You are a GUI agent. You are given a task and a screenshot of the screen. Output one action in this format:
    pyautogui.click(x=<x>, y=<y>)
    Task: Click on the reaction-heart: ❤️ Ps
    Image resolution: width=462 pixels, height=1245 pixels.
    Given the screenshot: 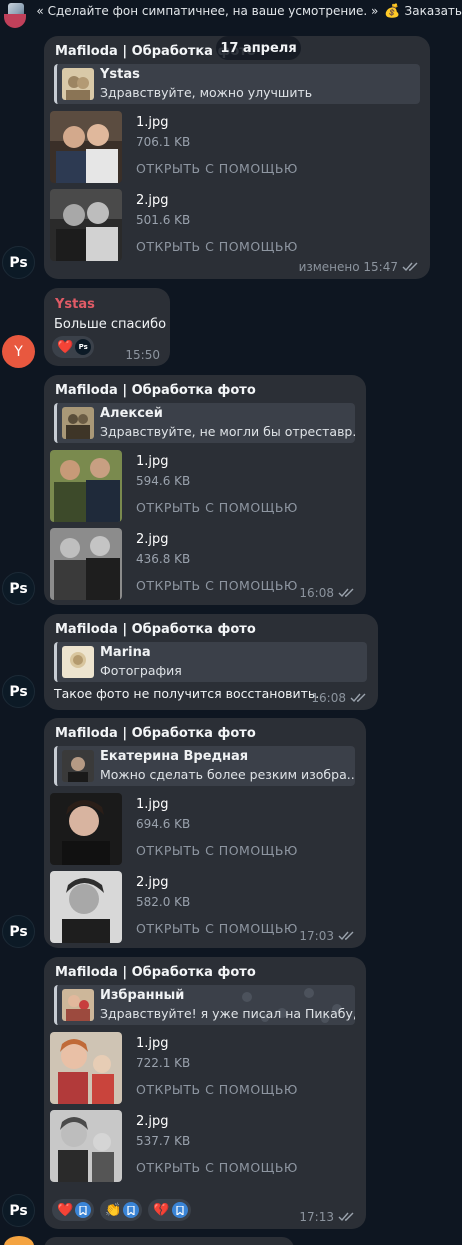 What is the action you would take?
    pyautogui.click(x=73, y=347)
    